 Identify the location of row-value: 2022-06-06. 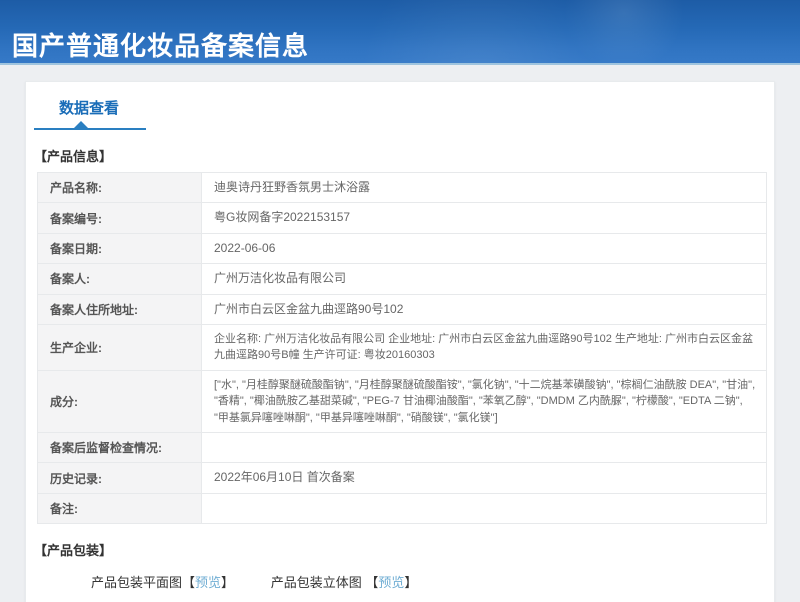
(484, 248).